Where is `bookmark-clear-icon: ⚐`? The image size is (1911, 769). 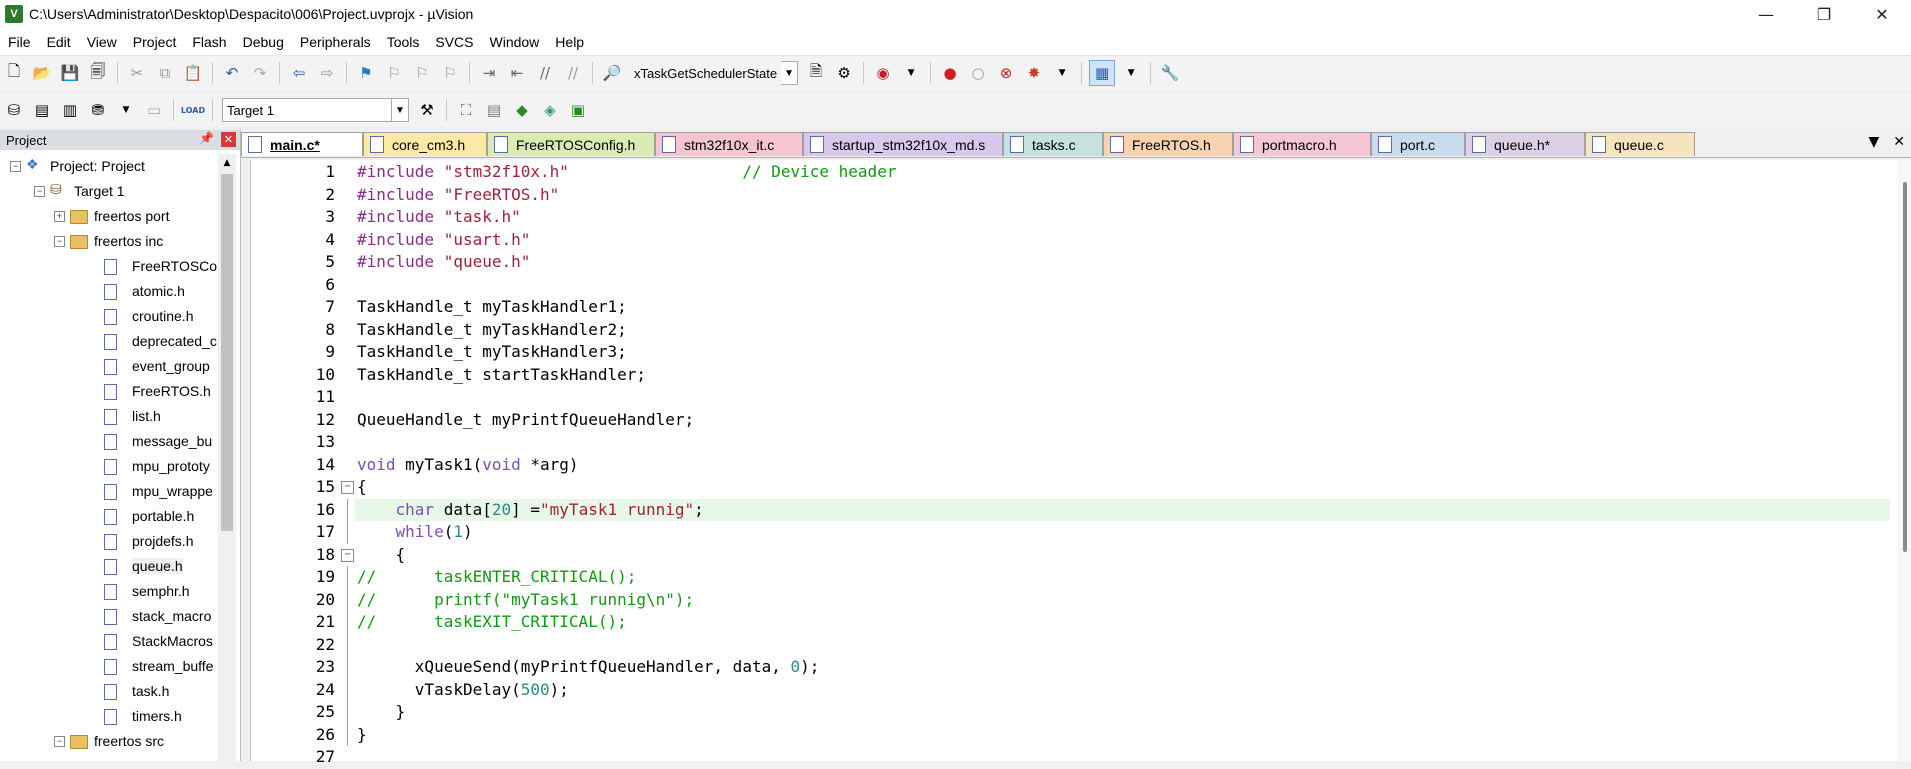
bookmark-clear-icon: ⚐ is located at coordinates (450, 73).